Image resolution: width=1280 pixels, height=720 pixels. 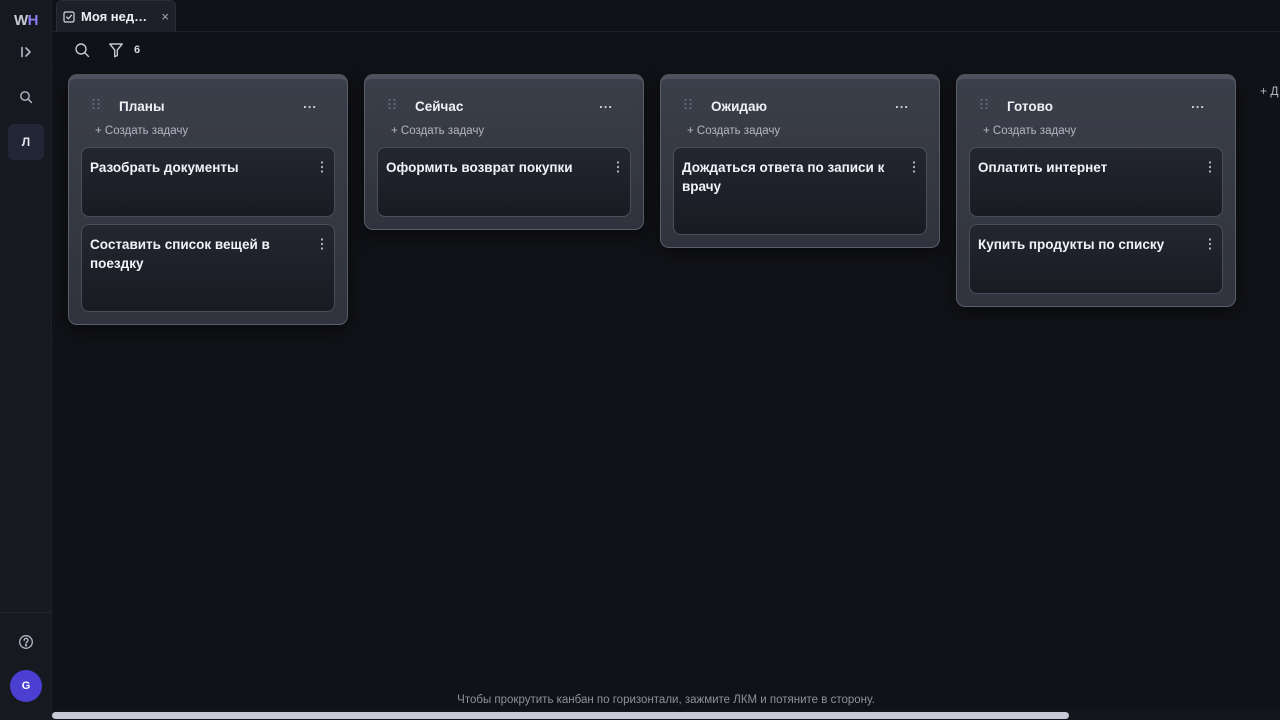 I want to click on sidebar-search-button, so click(x=26, y=97).